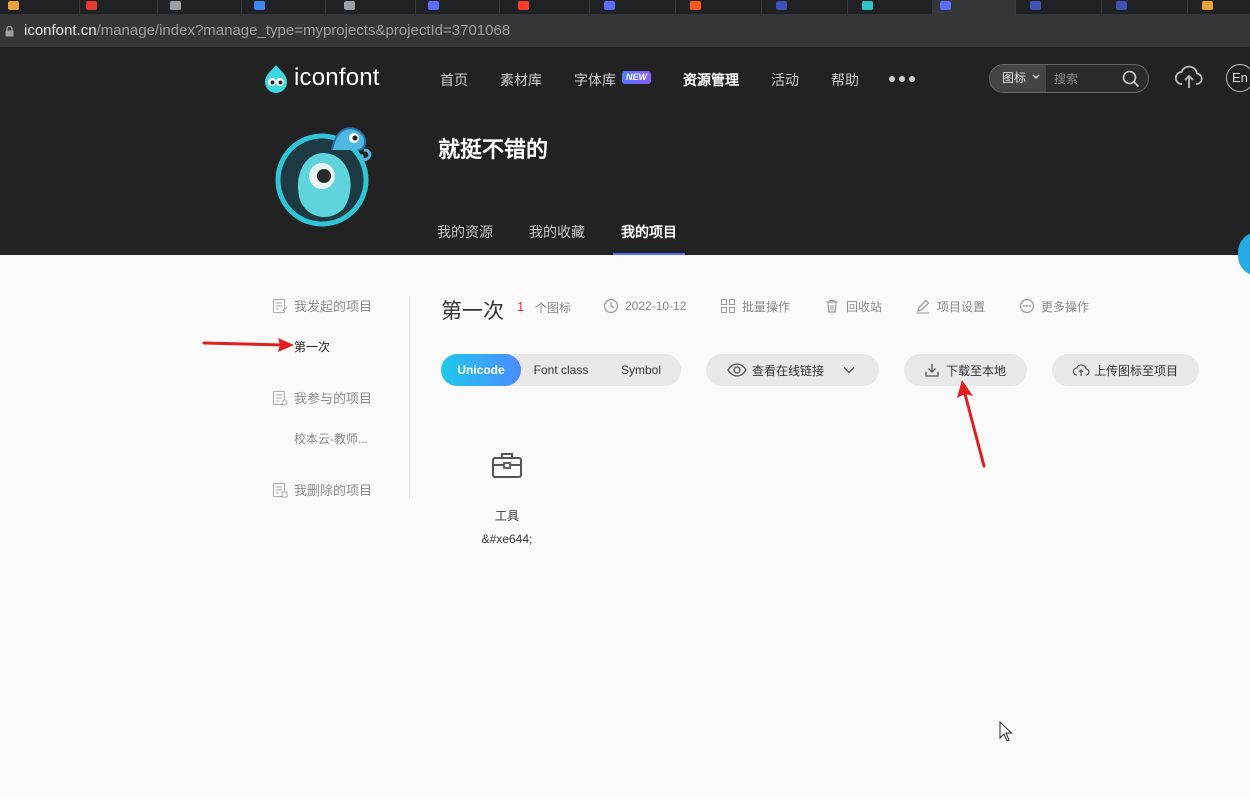 The image size is (1250, 799). What do you see at coordinates (9, 31) in the screenshot?
I see `lock-icon` at bounding box center [9, 31].